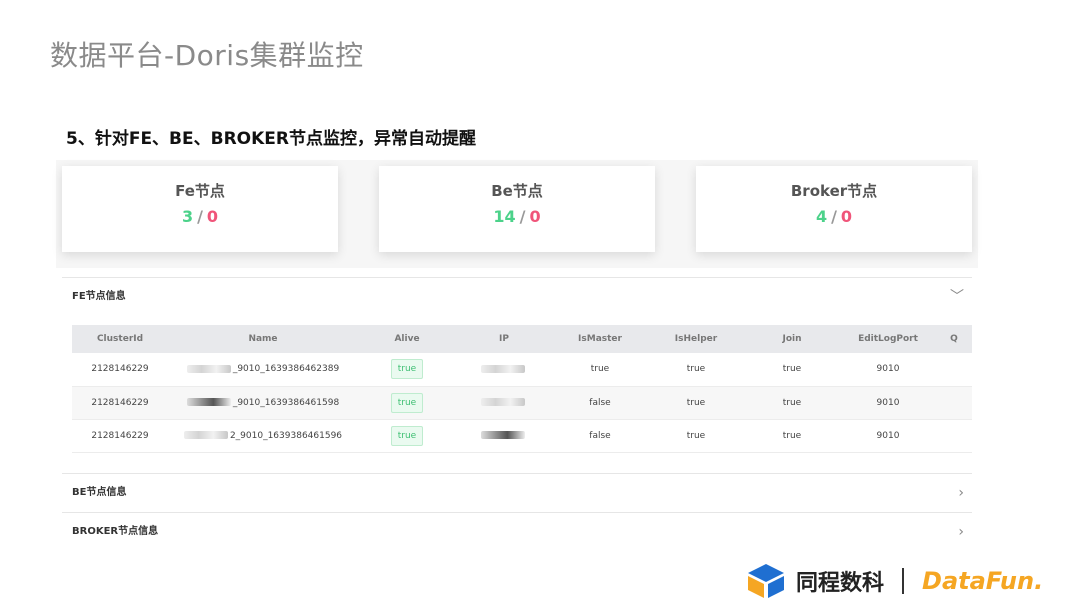  Describe the element at coordinates (263, 339) in the screenshot. I see `column-header: Name` at that location.